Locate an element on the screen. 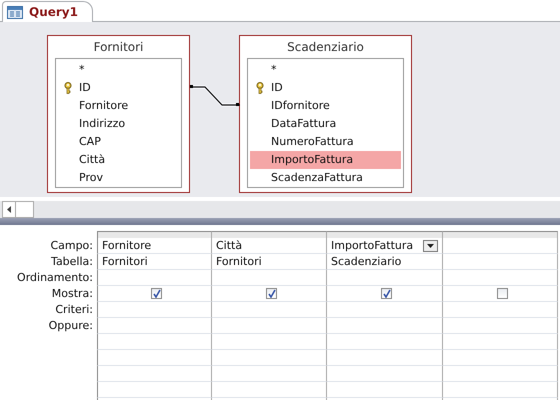 The image size is (560, 400). table-window: Scadenziario * ID IDfornitore DataFattura NumeroFattura ImportoFattura ScadenzaFattura is located at coordinates (325, 114).